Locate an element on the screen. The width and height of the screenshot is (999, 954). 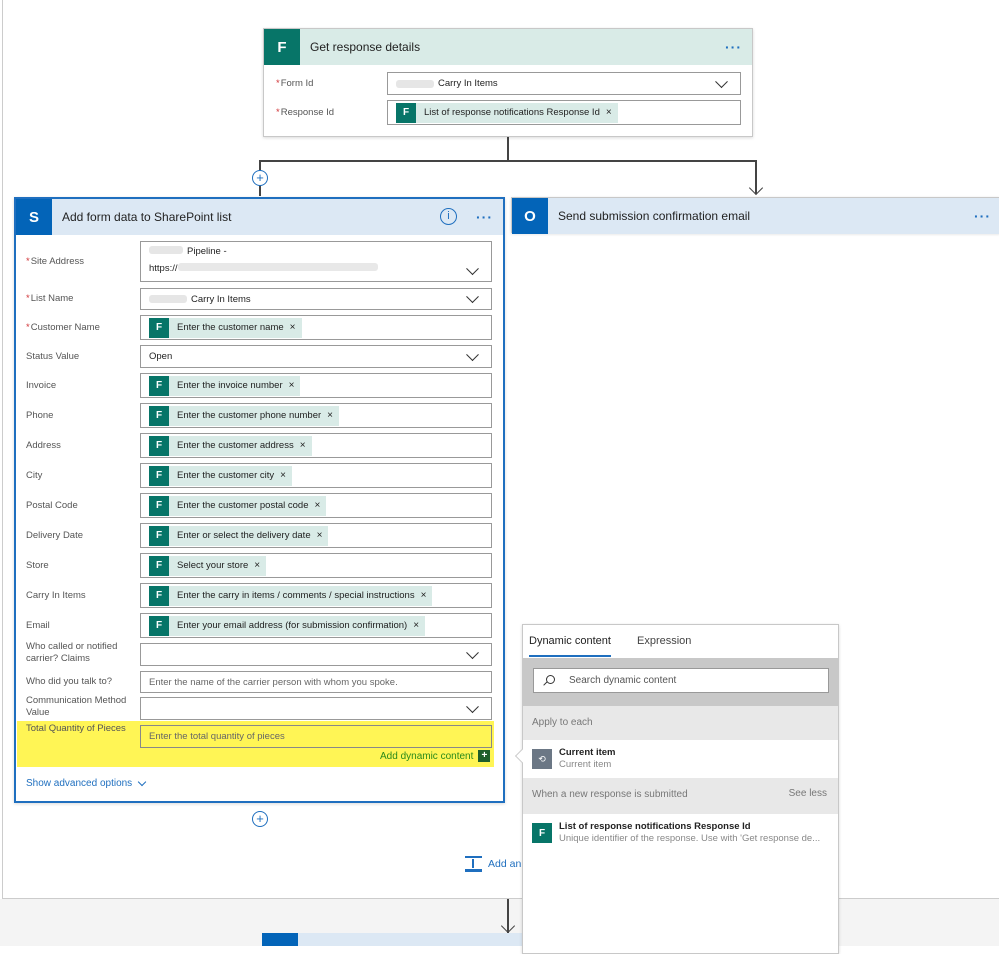
add-action-icon is located at coordinates (473, 864).